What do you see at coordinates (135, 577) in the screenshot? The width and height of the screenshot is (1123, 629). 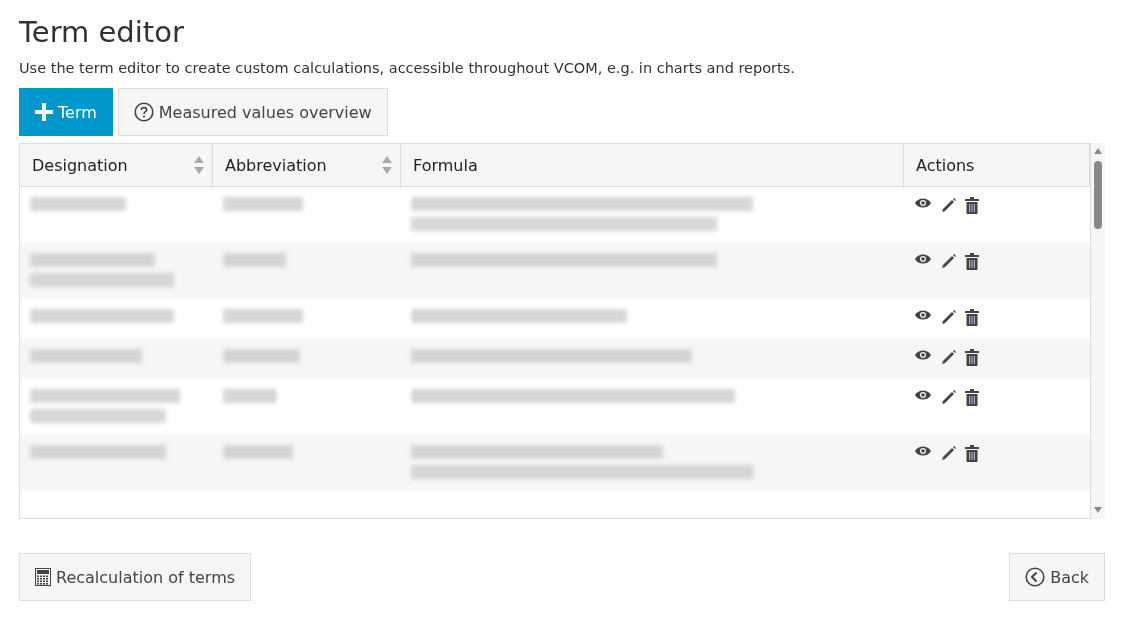 I see `recalculate-button: Recalculation of terms` at bounding box center [135, 577].